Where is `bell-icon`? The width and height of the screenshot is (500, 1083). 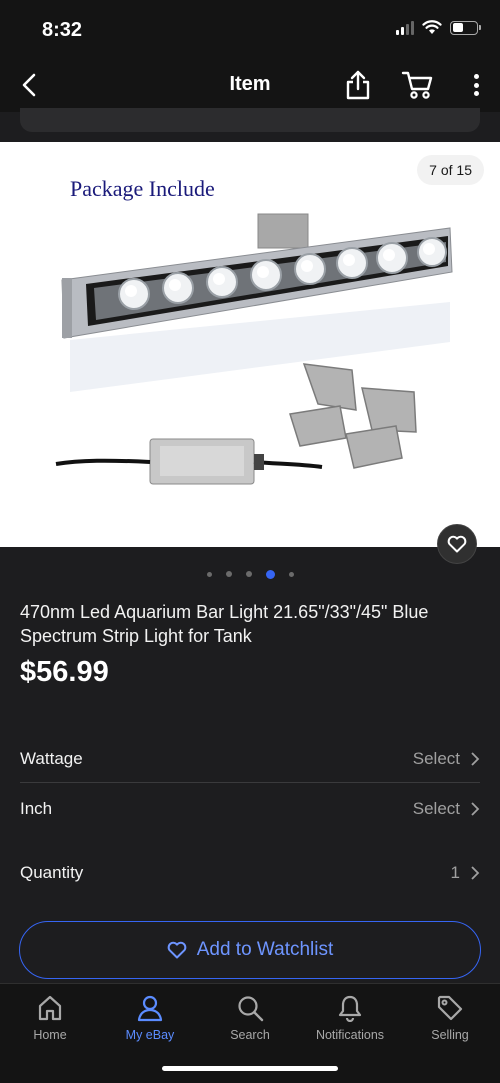 bell-icon is located at coordinates (350, 1008).